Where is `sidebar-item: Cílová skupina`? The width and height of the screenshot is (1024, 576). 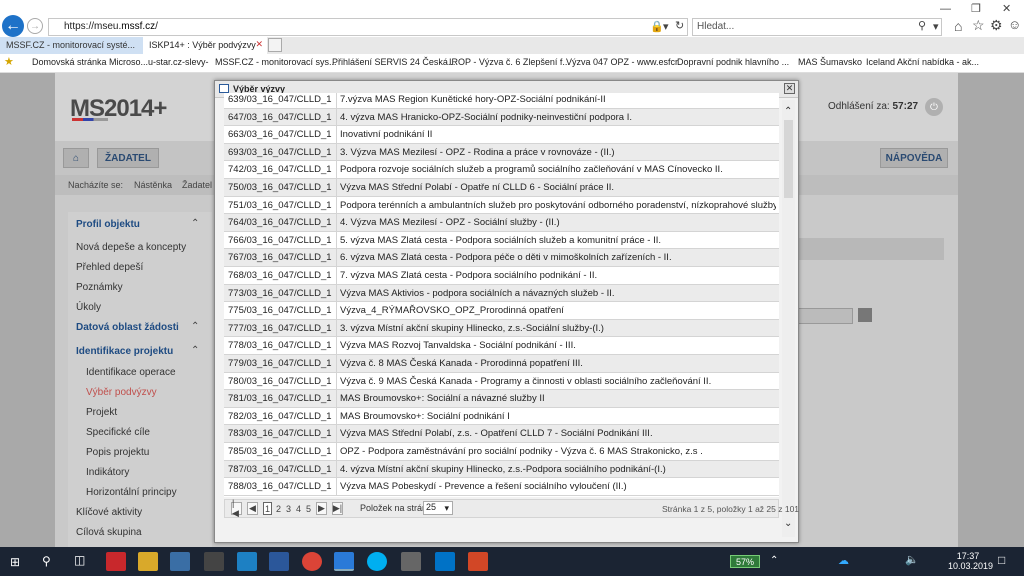
sidebar-item: Cílová skupina is located at coordinates (109, 532).